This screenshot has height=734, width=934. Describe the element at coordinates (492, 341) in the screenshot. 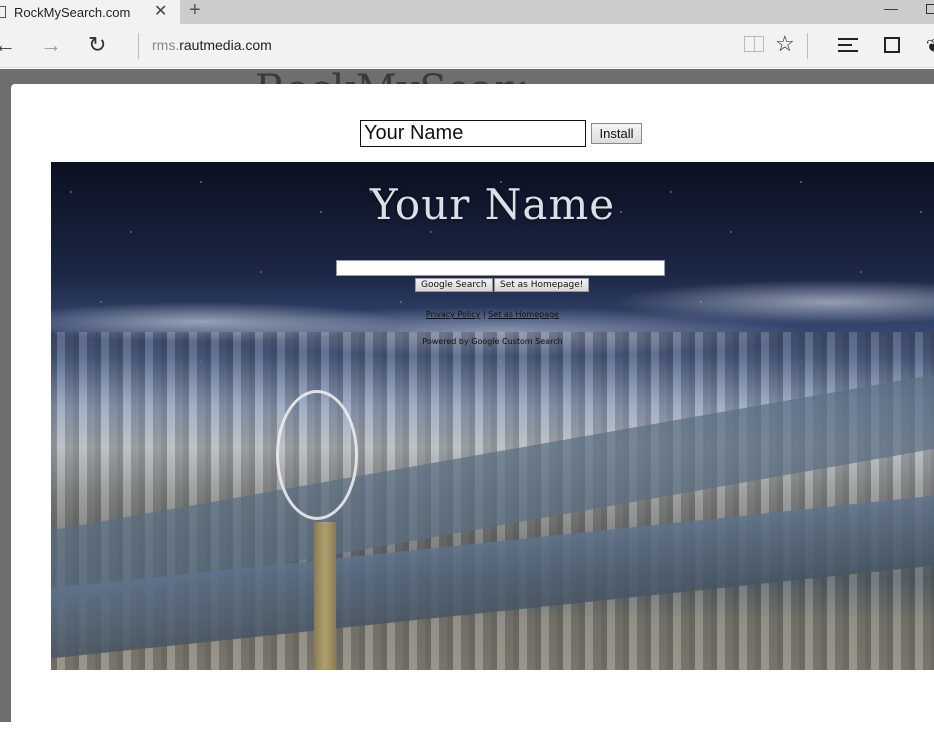

I see `powered-by-text: Powered by Google Custom Search` at that location.